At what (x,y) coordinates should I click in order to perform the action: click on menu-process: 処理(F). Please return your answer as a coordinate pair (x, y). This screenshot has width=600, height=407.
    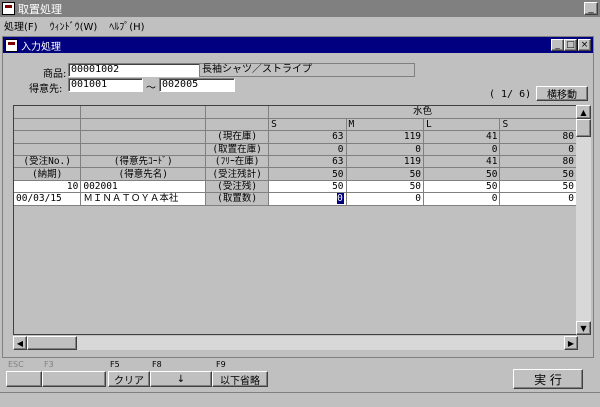
    Looking at the image, I should click on (21, 25).